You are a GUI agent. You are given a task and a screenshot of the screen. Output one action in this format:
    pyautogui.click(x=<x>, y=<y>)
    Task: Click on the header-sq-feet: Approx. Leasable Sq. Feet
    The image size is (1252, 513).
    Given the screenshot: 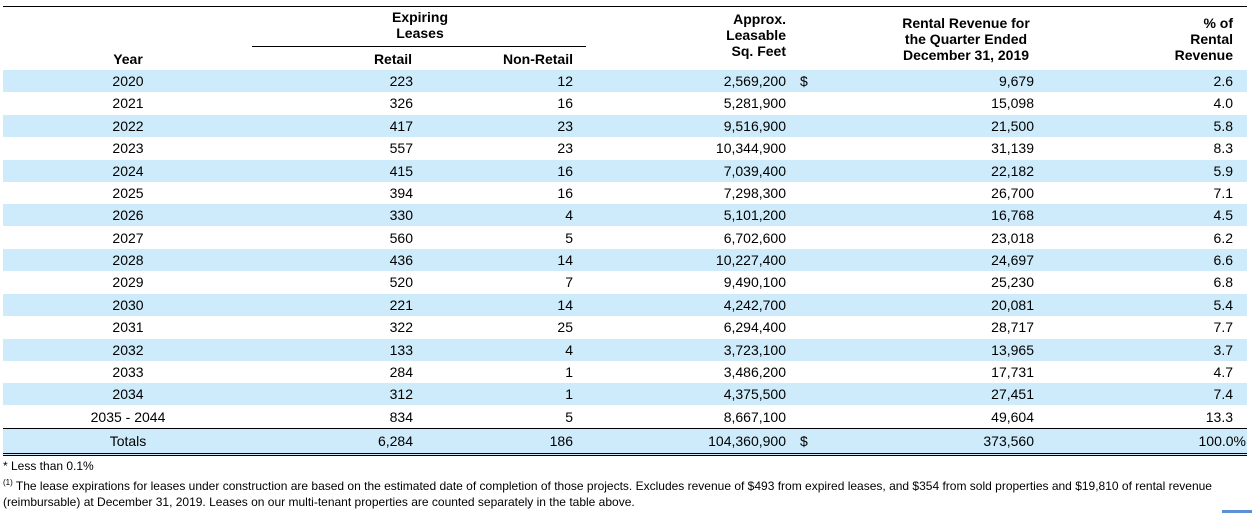 What is the action you would take?
    pyautogui.click(x=756, y=35)
    